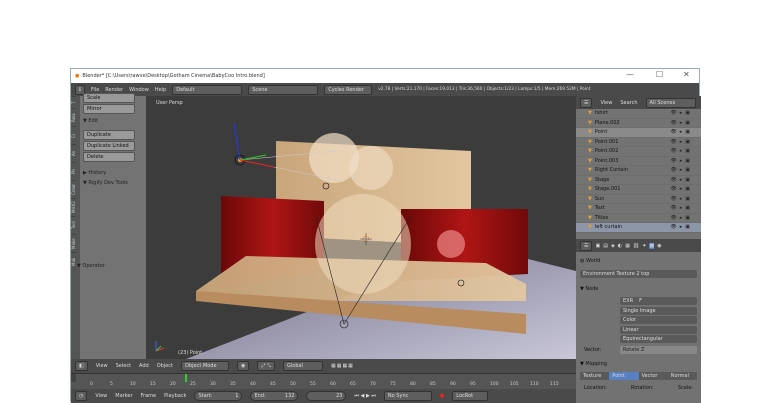 This screenshot has width=768, height=403. Describe the element at coordinates (73, 243) in the screenshot. I see `tab: Make` at that location.